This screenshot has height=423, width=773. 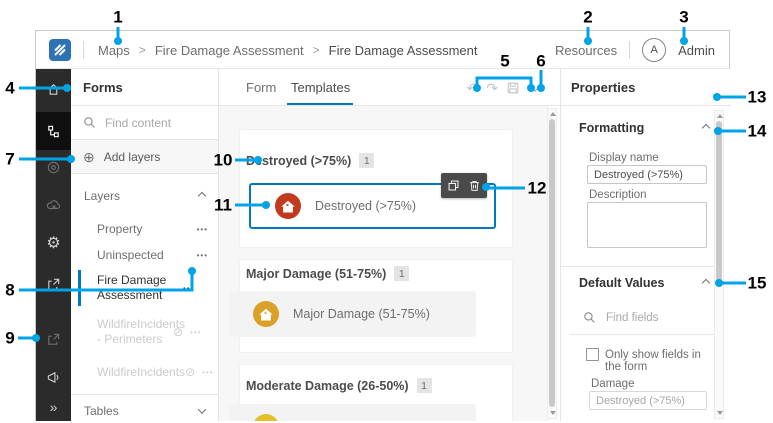 I want to click on properties-scrollbar, so click(x=719, y=264).